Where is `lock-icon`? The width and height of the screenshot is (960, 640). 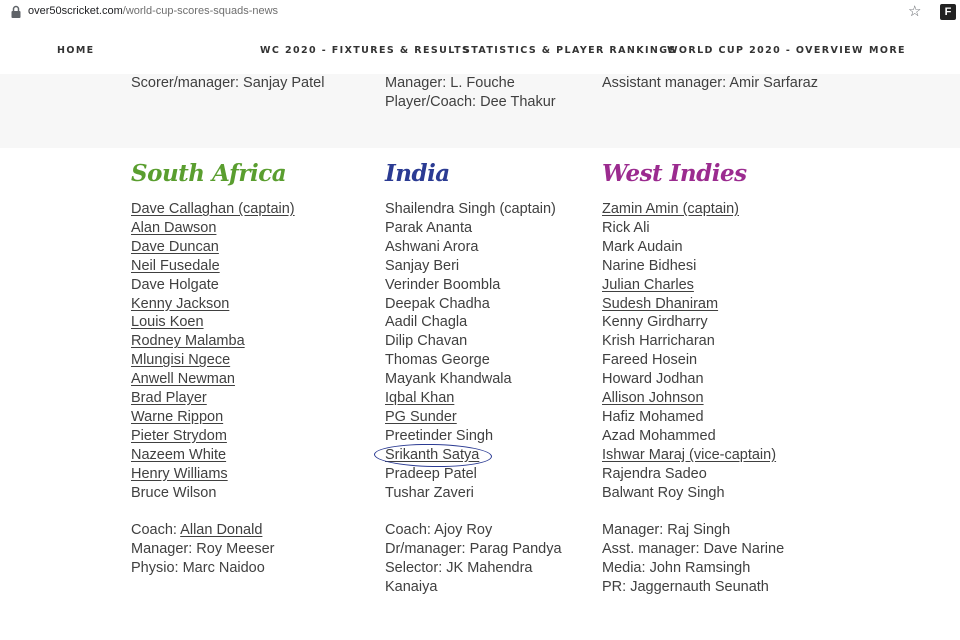
lock-icon is located at coordinates (16, 11).